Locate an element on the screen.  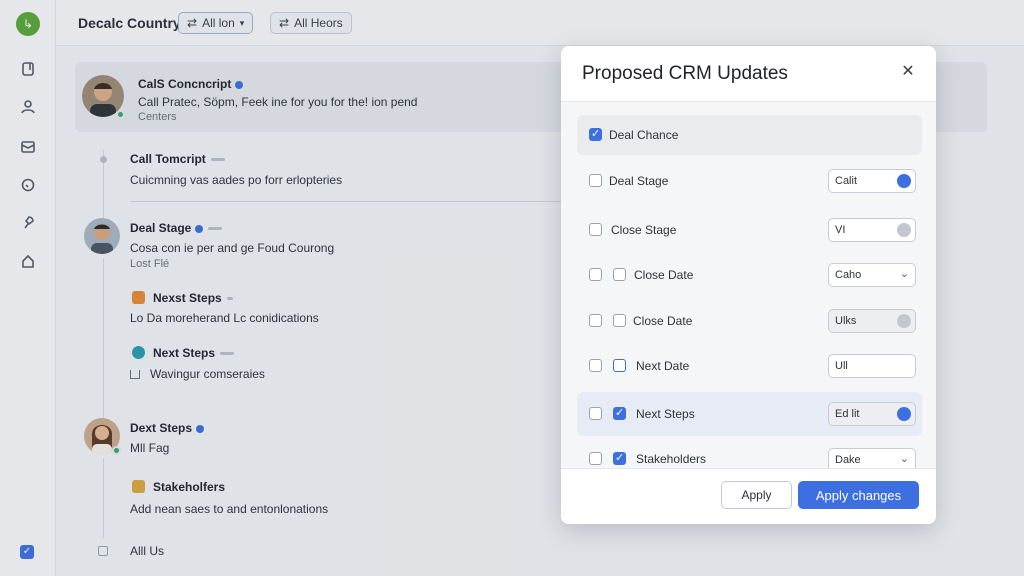
update-row-close-stage: Close Stage VI is located at coordinates (749, 230).